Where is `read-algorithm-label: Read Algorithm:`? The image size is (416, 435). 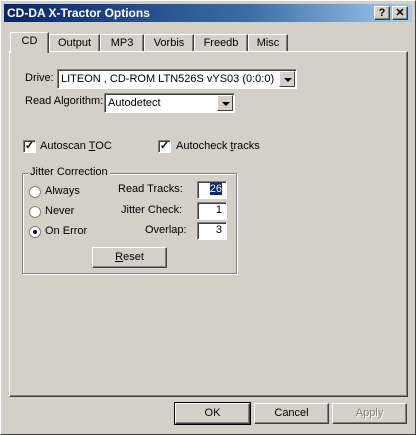
read-algorithm-label: Read Algorithm: is located at coordinates (64, 101).